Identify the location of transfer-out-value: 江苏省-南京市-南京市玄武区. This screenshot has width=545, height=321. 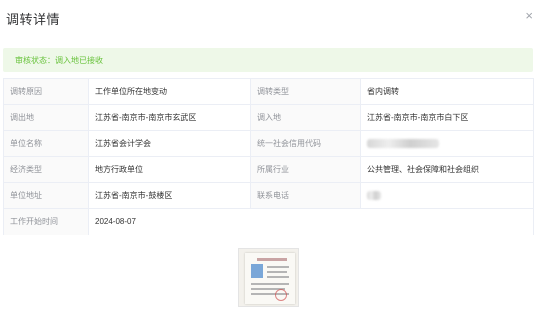
(169, 117).